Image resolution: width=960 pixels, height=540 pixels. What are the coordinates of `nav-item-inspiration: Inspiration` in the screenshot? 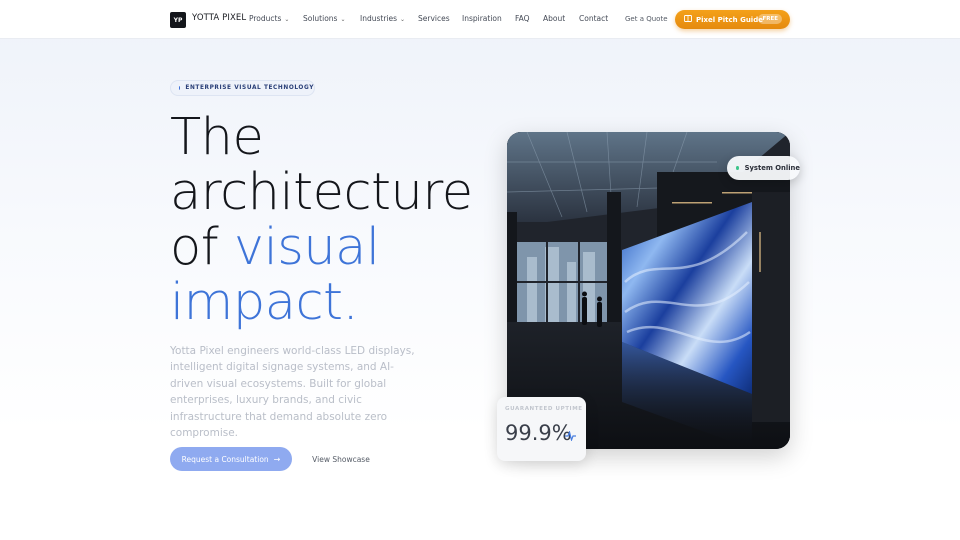 It's located at (482, 18).